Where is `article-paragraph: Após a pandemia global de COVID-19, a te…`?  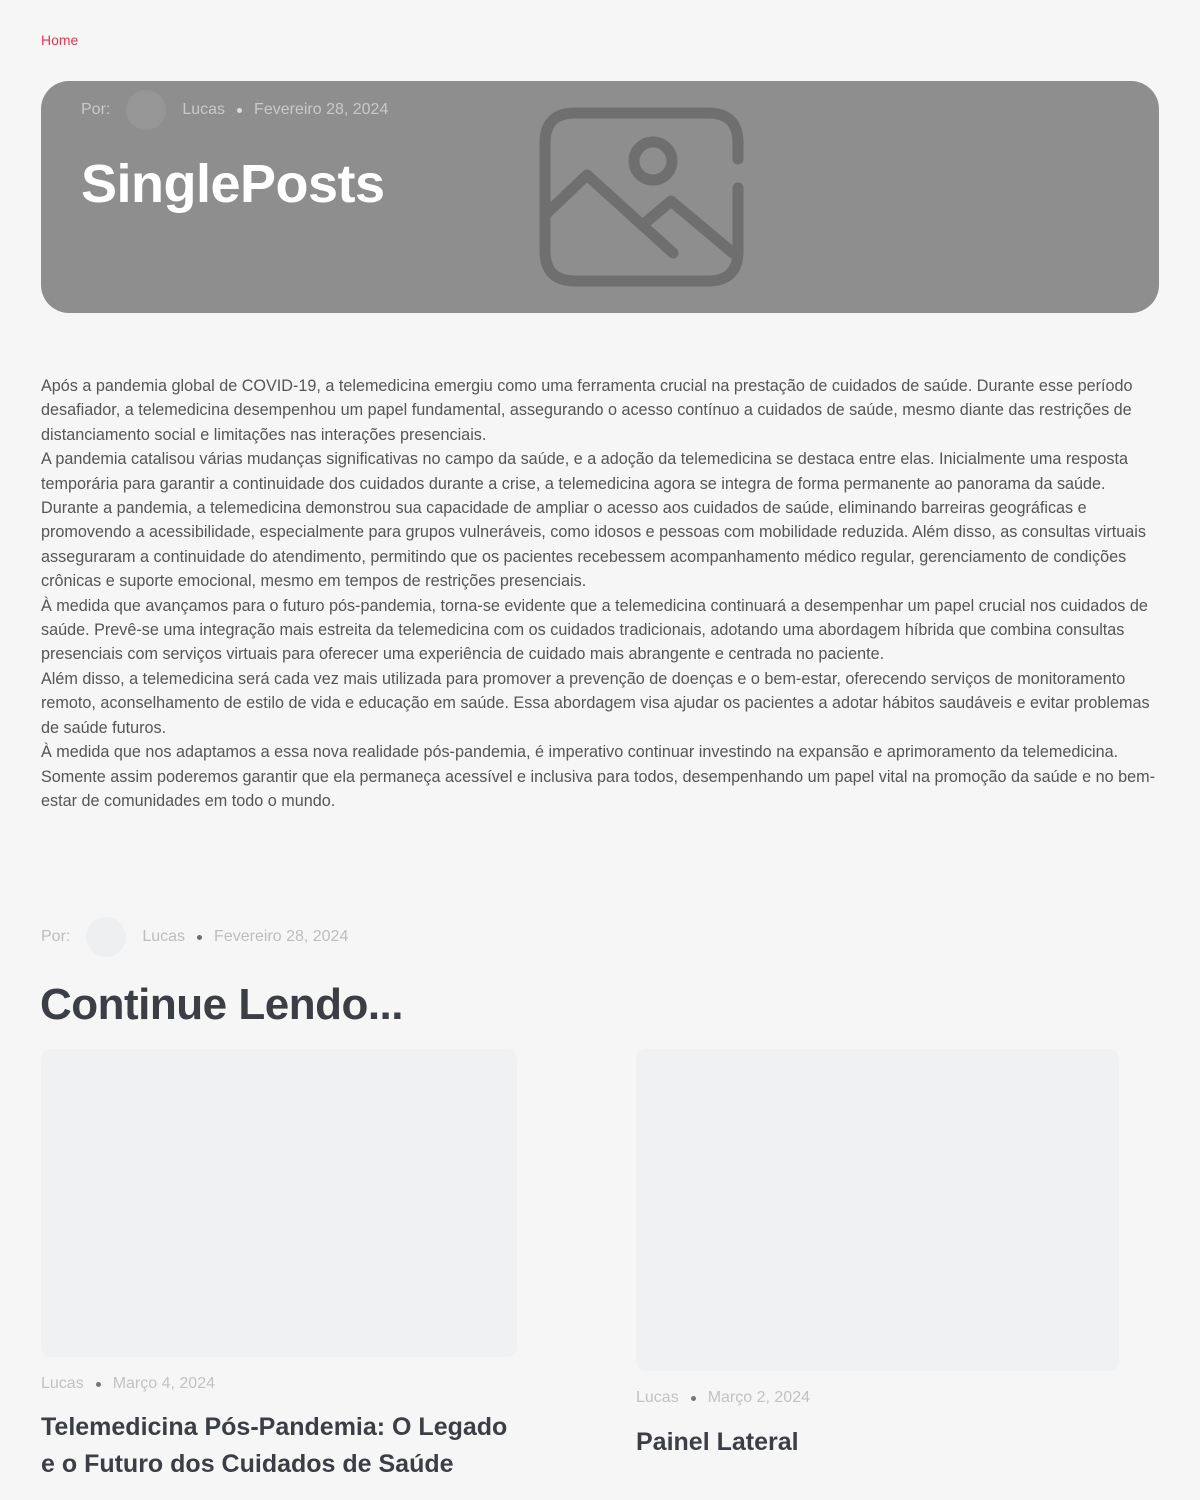 article-paragraph: Após a pandemia global de COVID-19, a te… is located at coordinates (587, 410).